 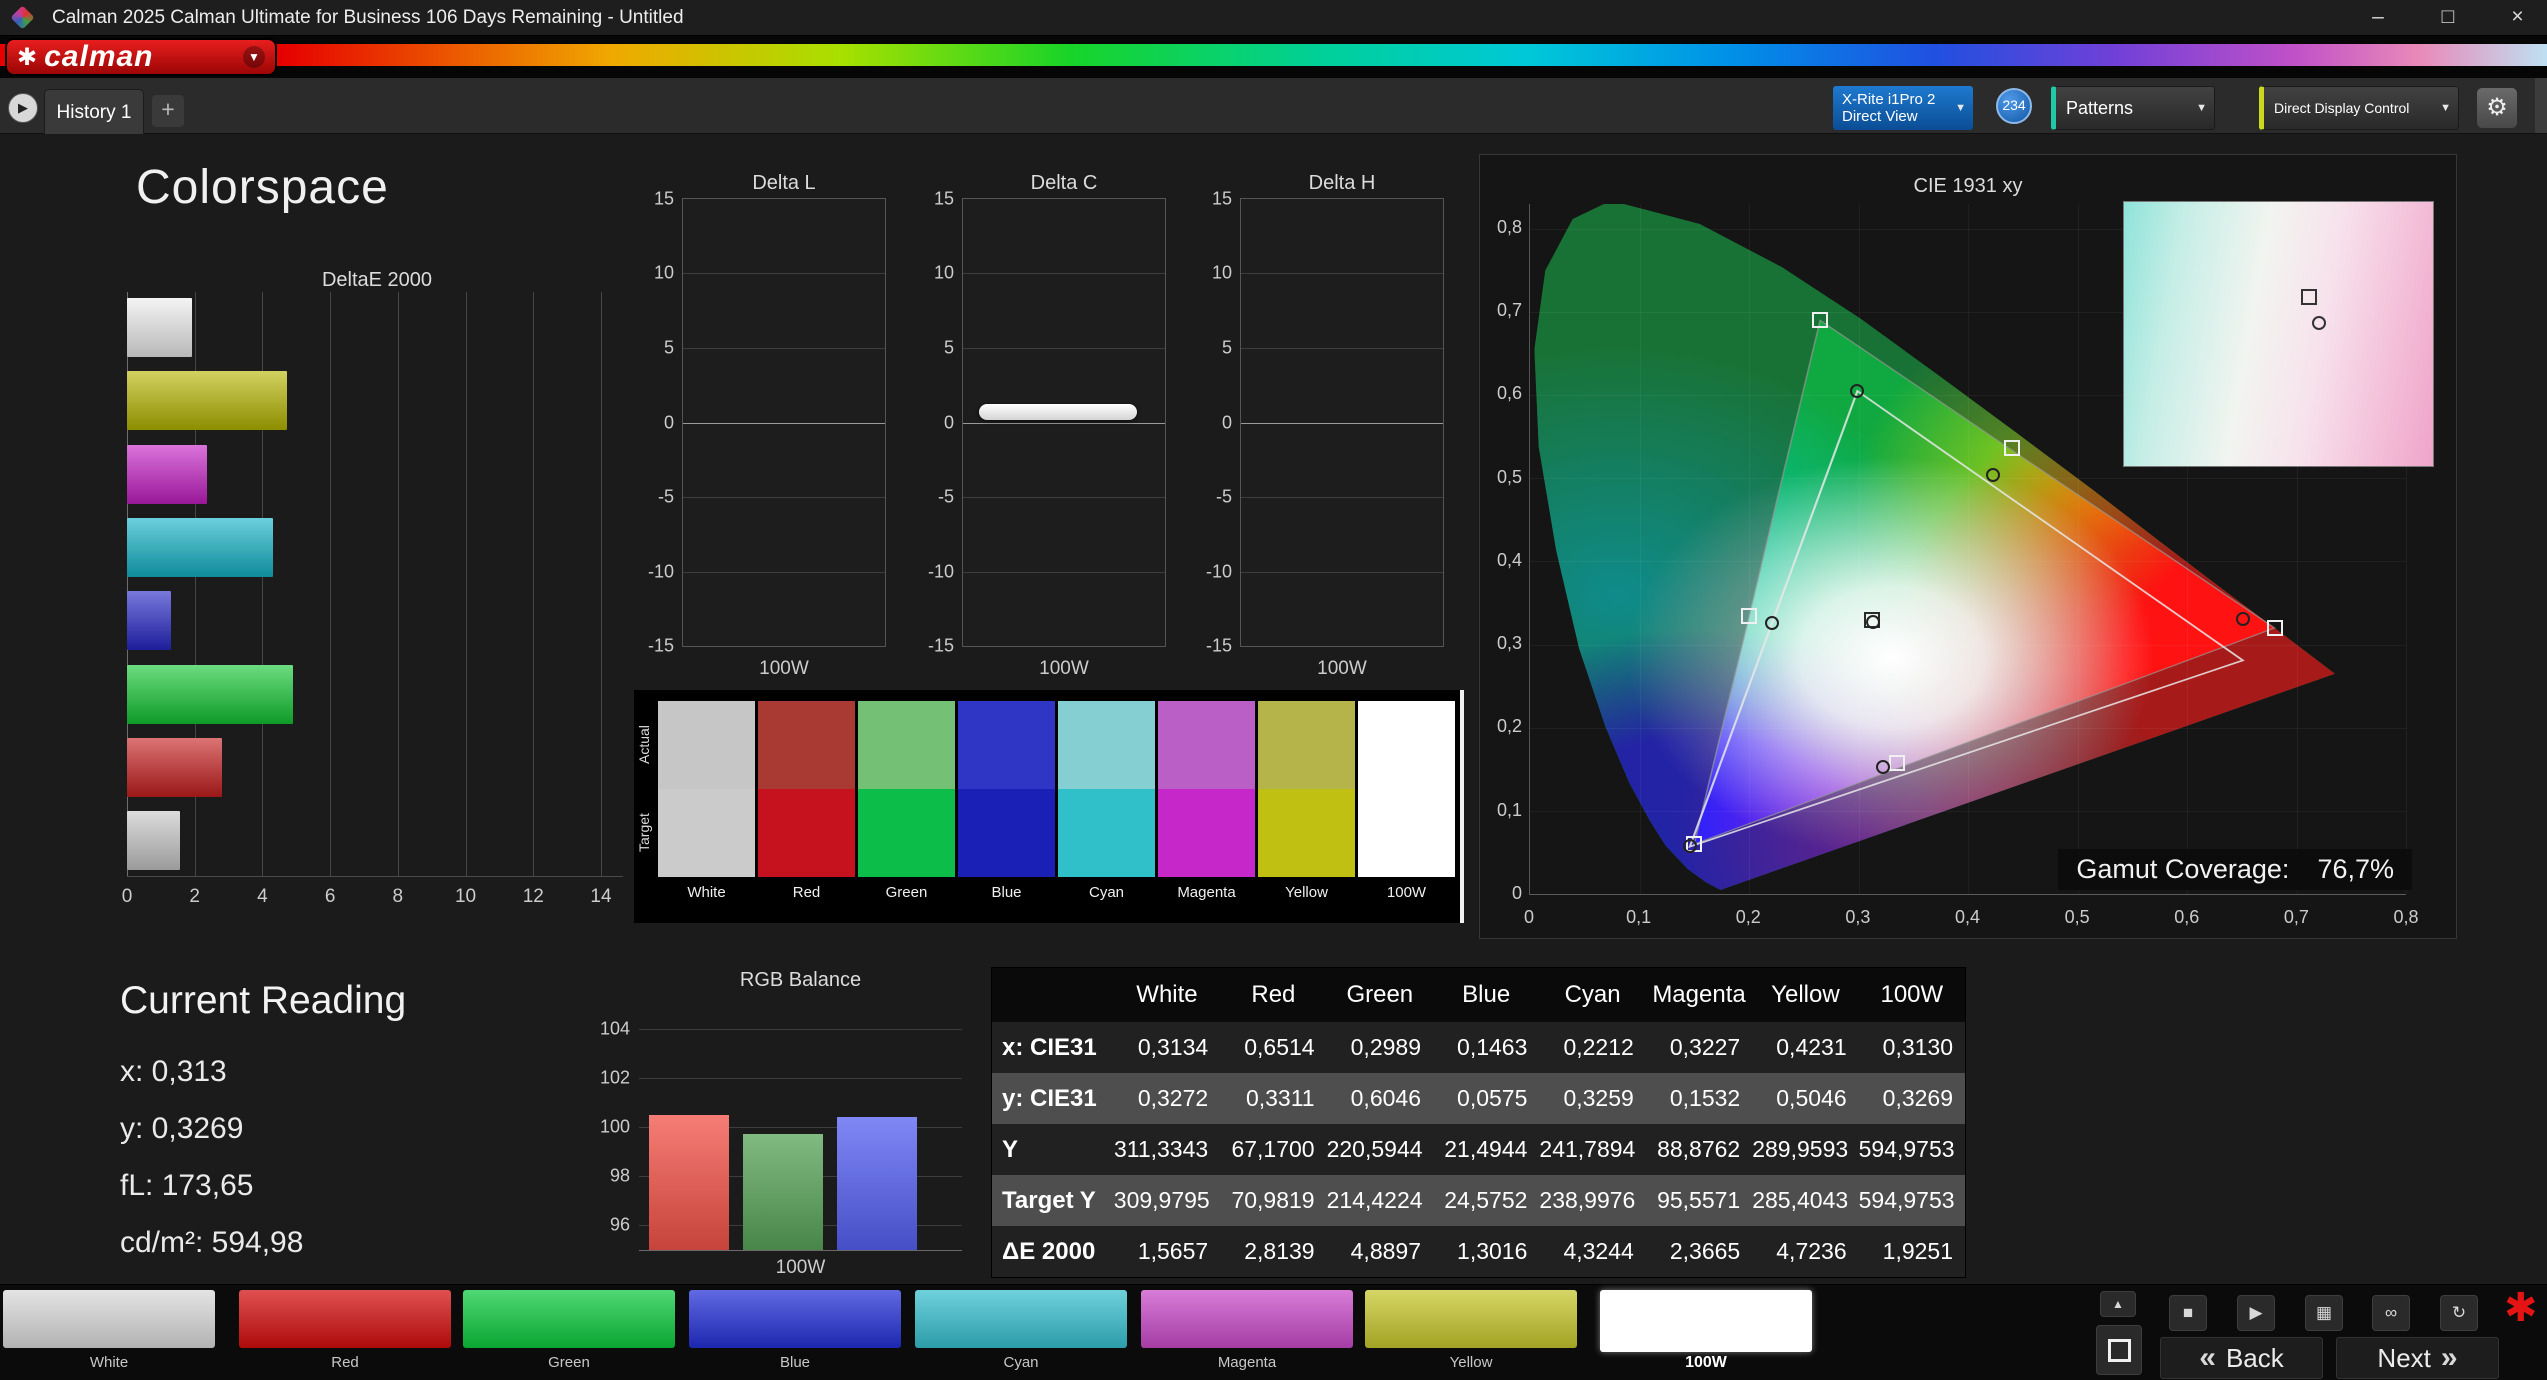 What do you see at coordinates (1889, 99) in the screenshot?
I see `meter-name: X-Rite i1Pro 2` at bounding box center [1889, 99].